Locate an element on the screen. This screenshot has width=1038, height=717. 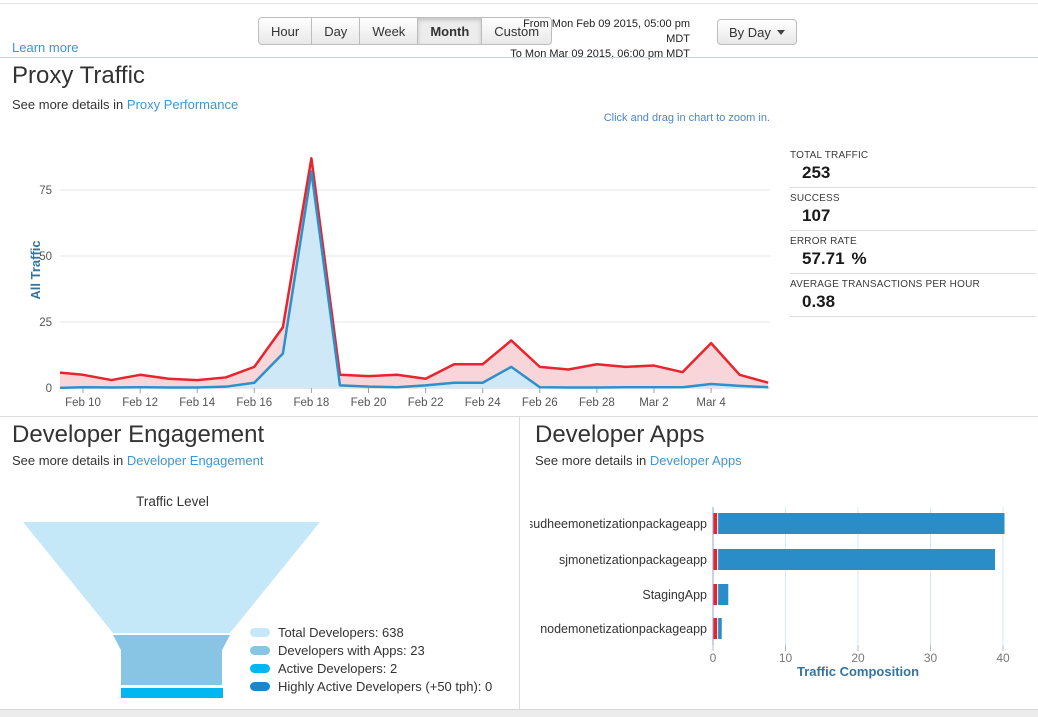
x-tick-label: Mar 4 is located at coordinates (711, 403).